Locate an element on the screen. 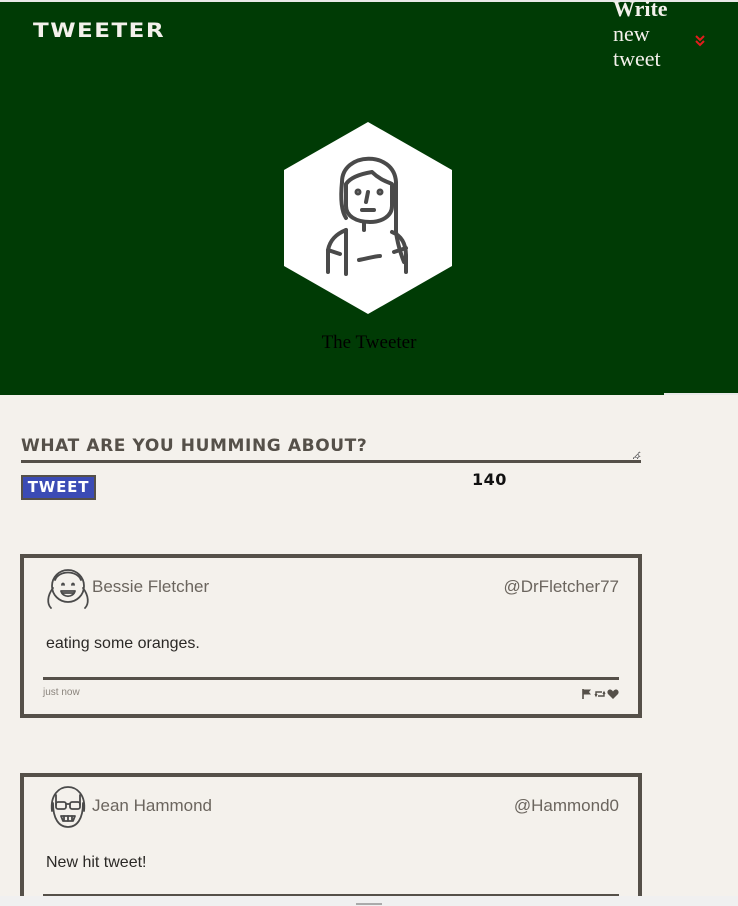 The width and height of the screenshot is (738, 906). flag-icon is located at coordinates (587, 694).